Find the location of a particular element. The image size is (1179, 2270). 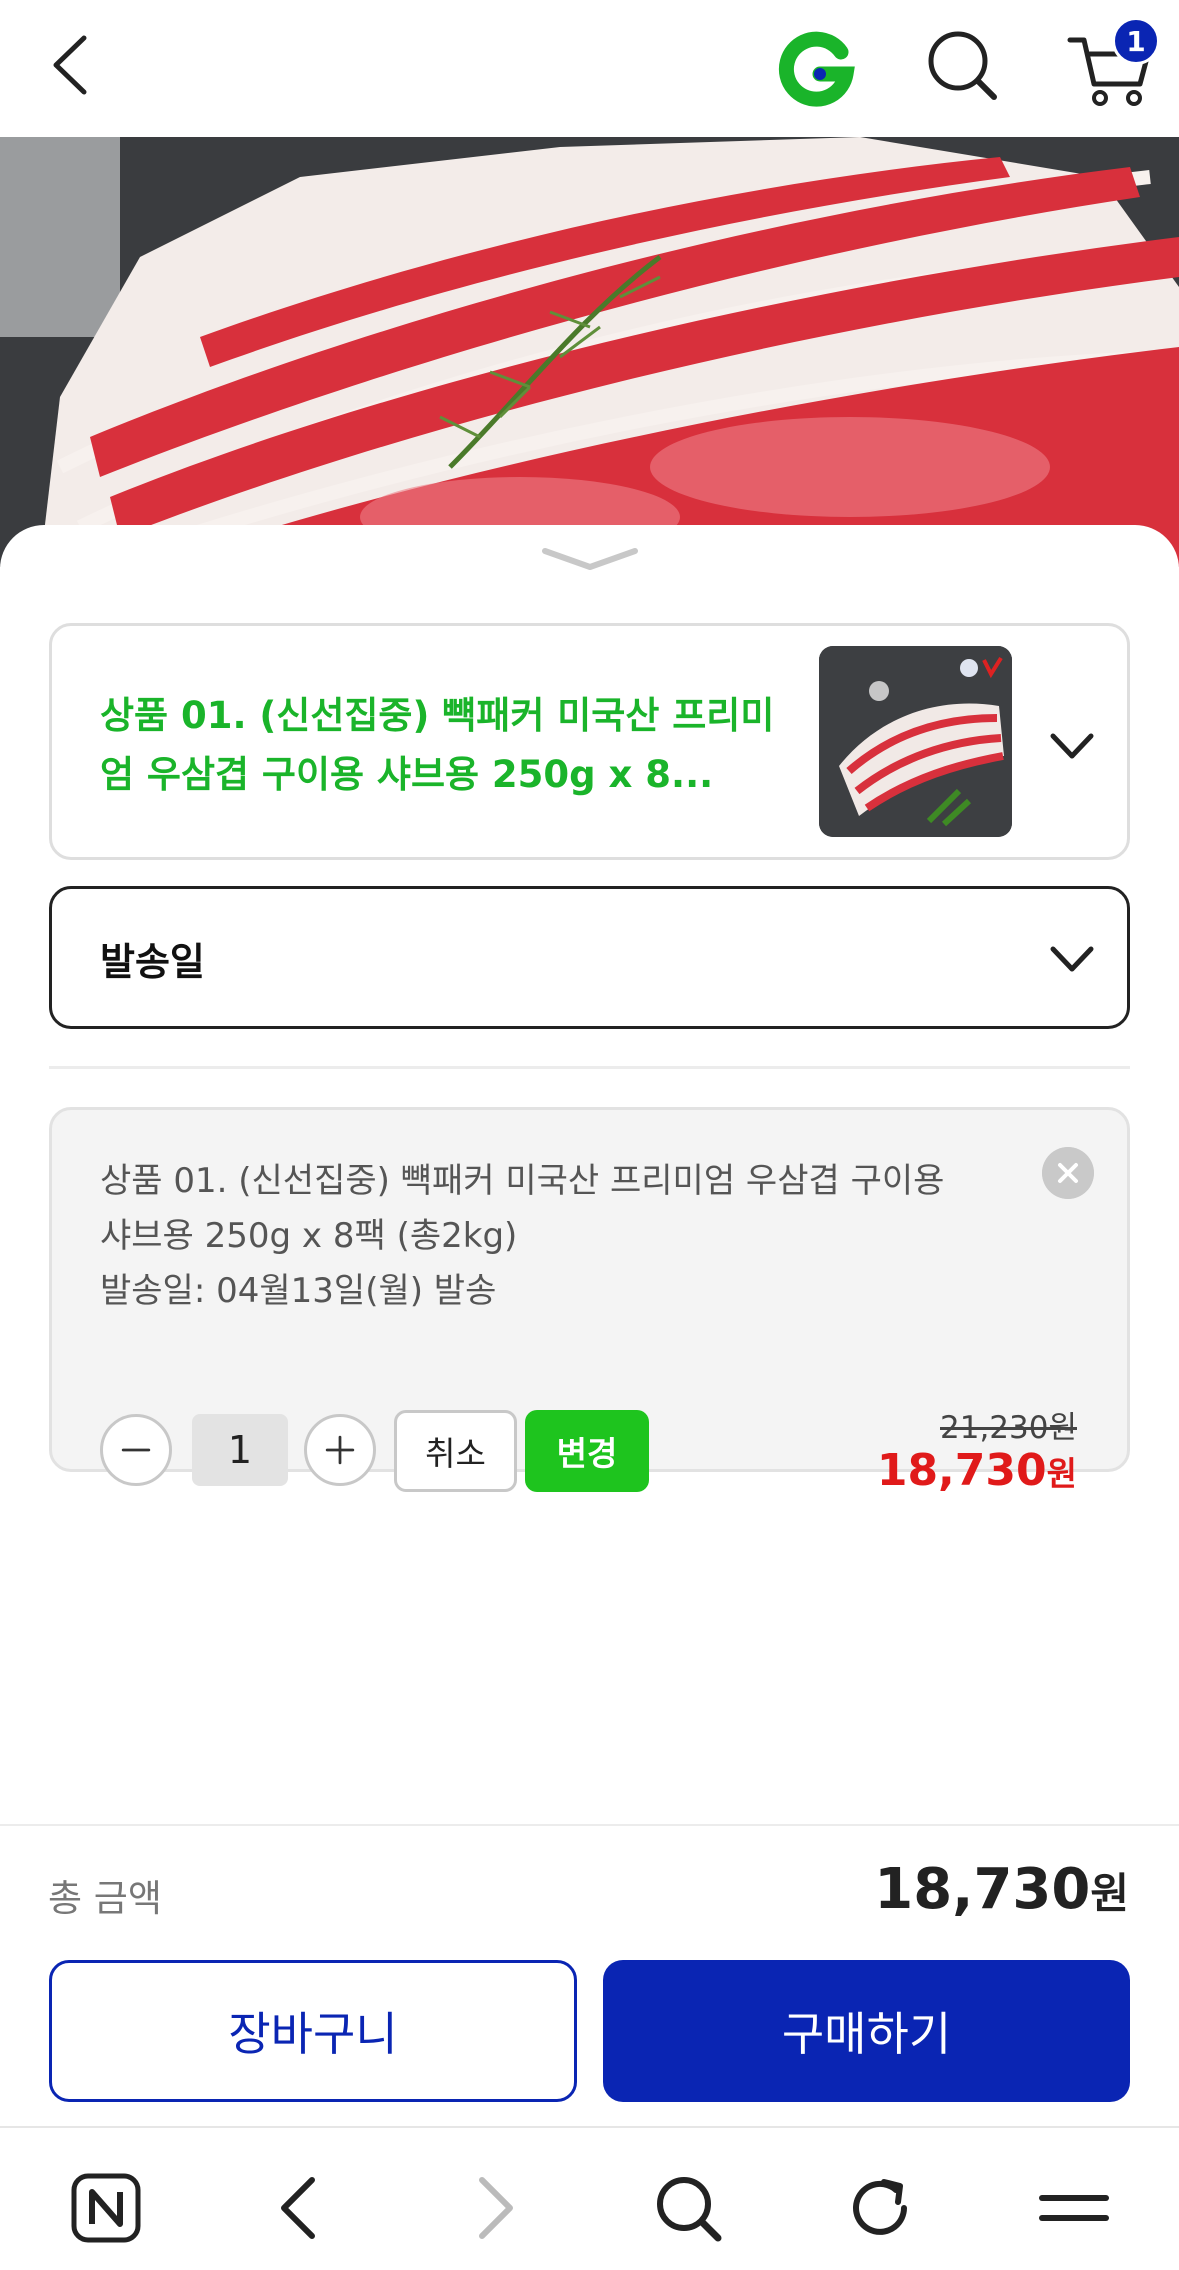

browser-forward-icon is located at coordinates (494, 2208).